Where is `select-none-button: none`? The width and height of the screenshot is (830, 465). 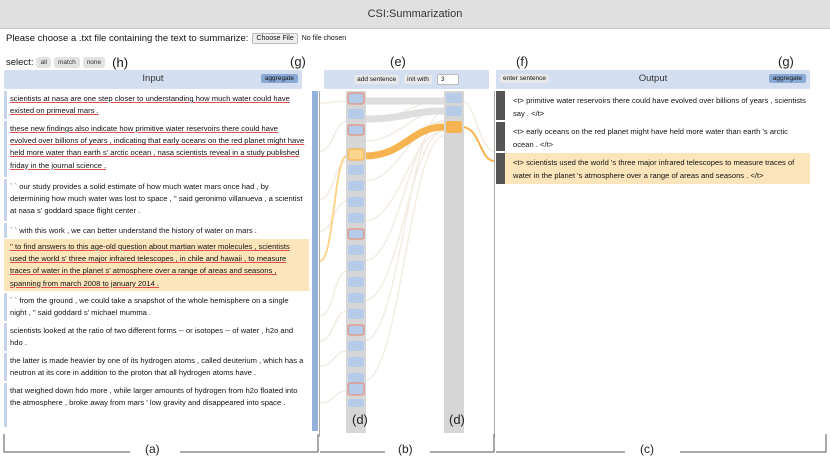 select-none-button: none is located at coordinates (94, 62).